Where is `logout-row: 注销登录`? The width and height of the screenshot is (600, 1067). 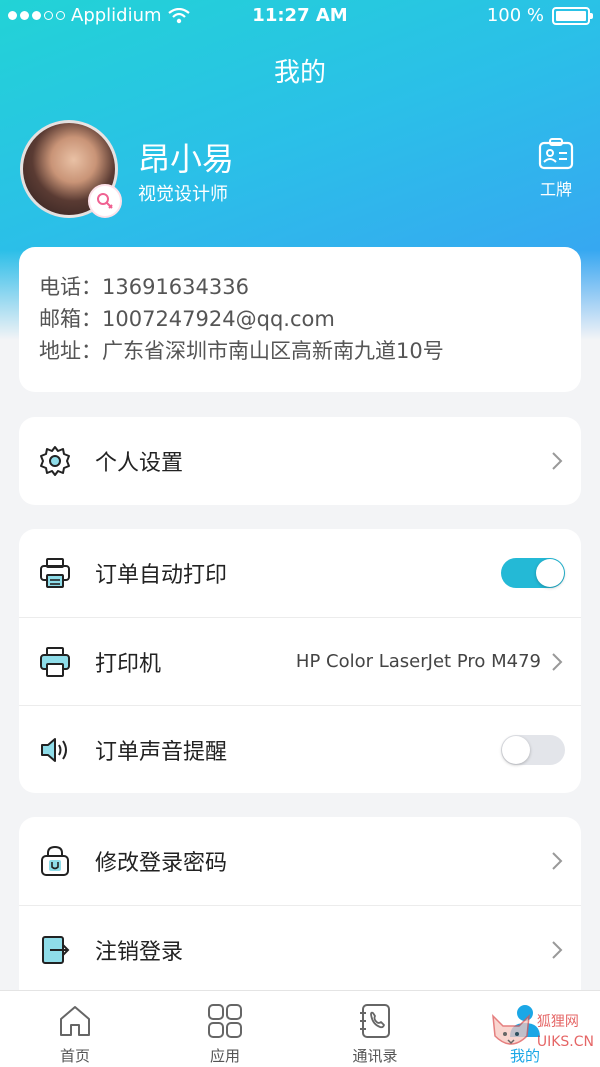
logout-row: 注销登录 is located at coordinates (300, 949).